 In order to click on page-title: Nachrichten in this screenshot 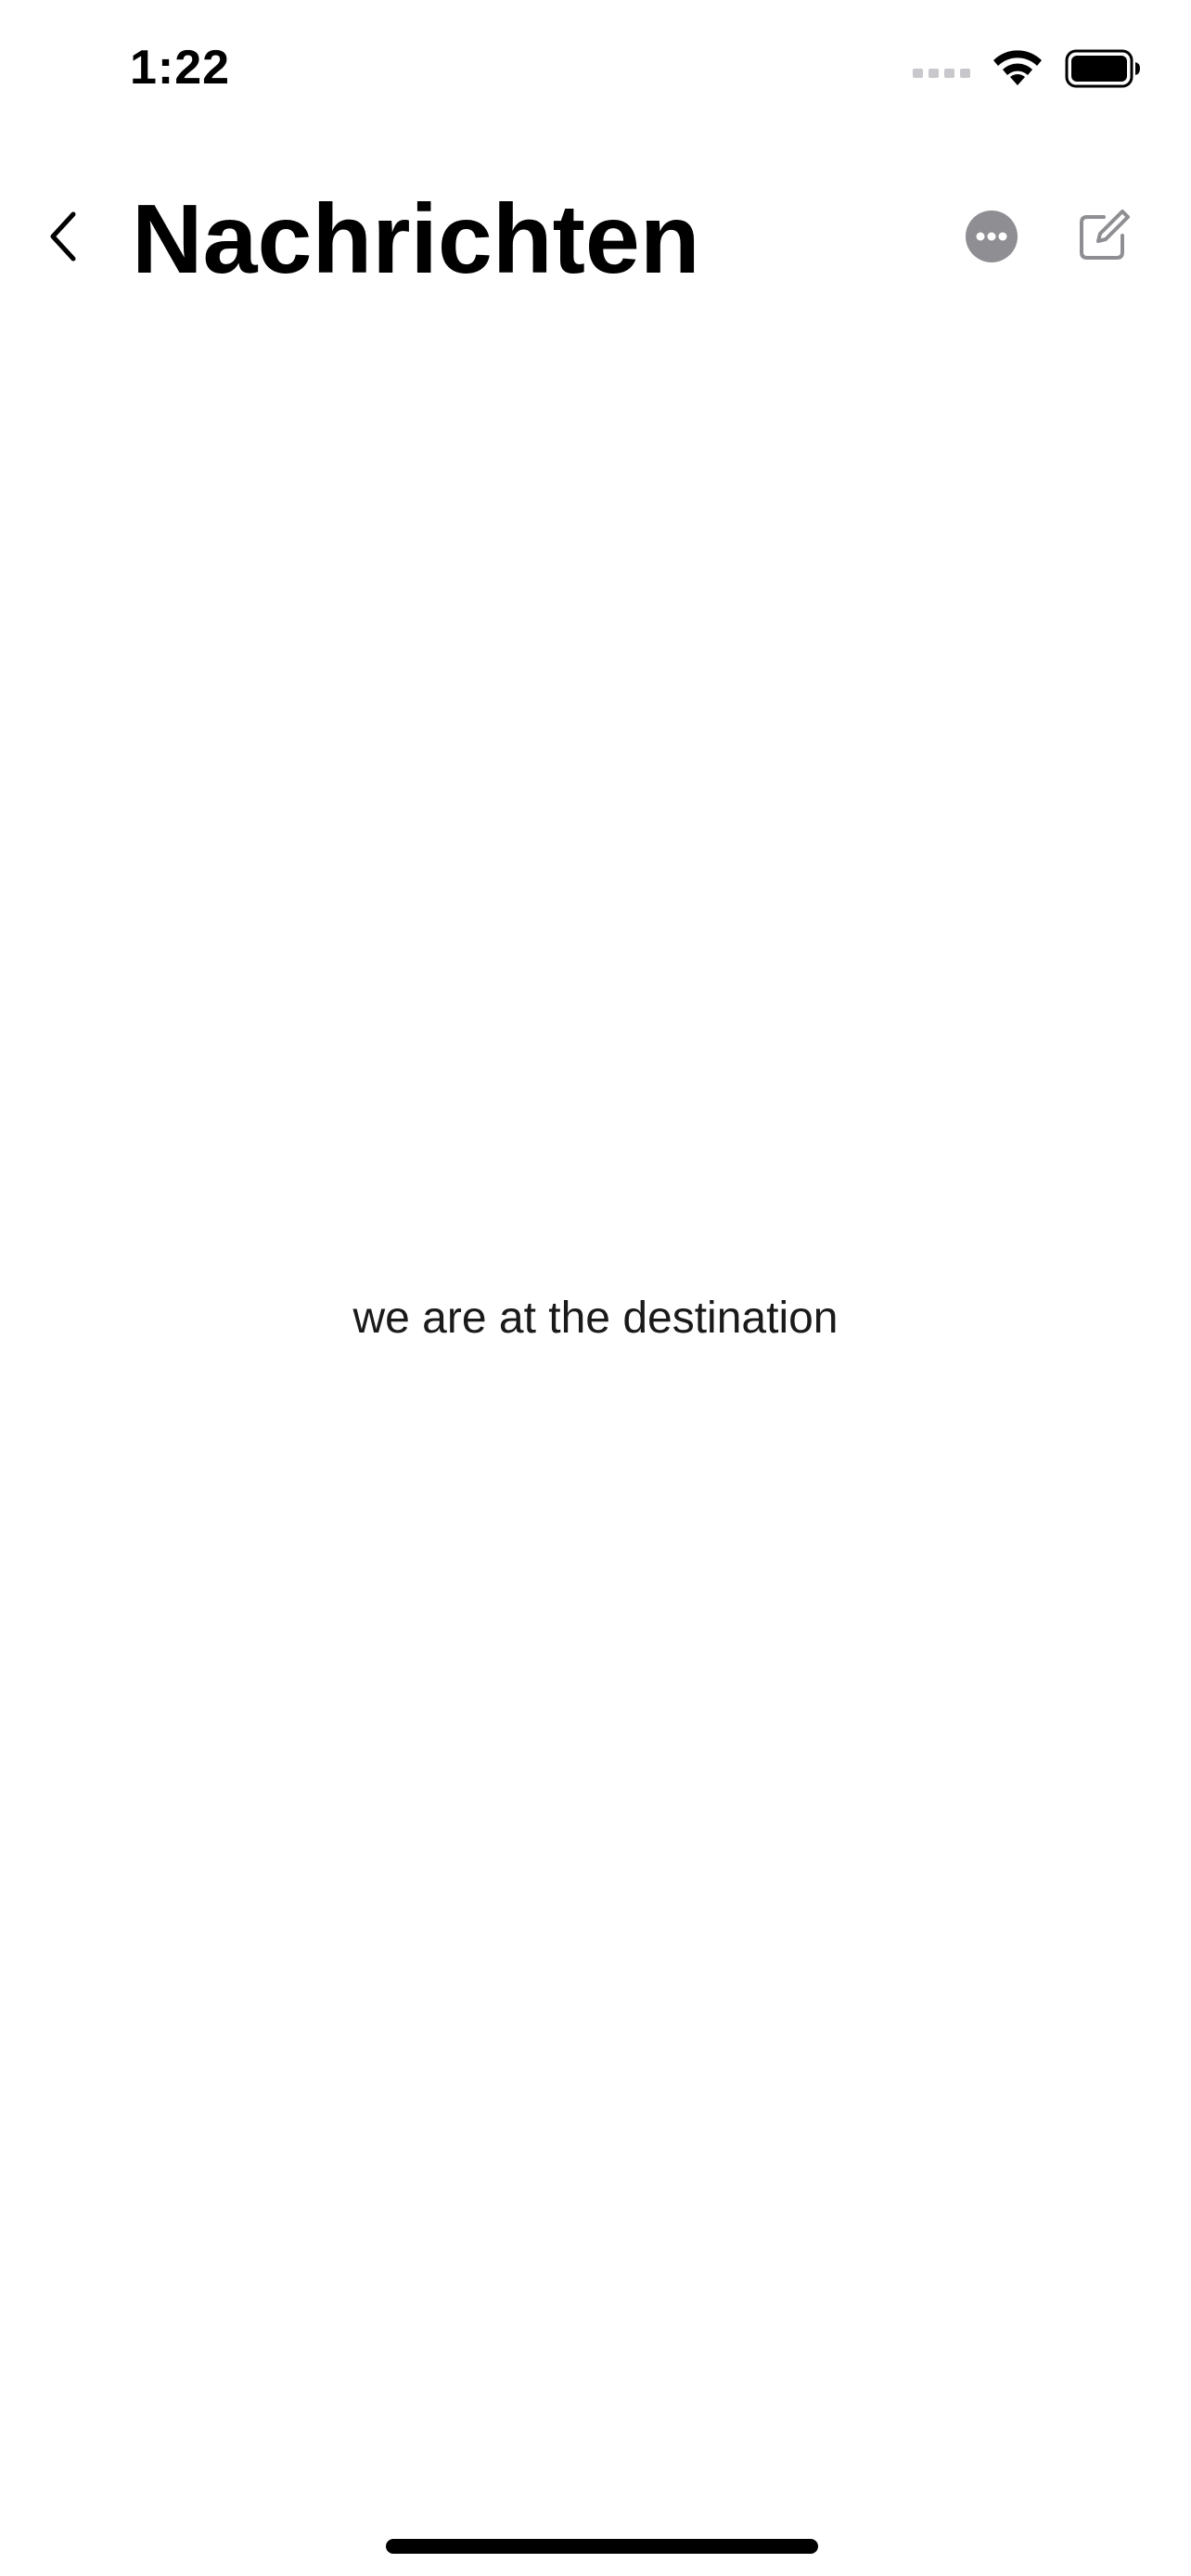, I will do `click(416, 239)`.